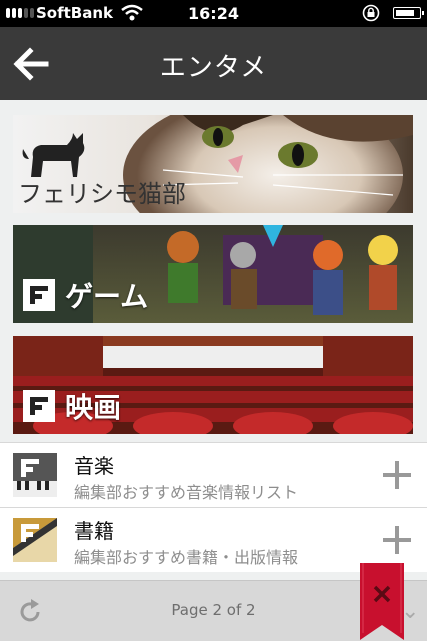  I want to click on banner-label-text: 映画, so click(93, 407).